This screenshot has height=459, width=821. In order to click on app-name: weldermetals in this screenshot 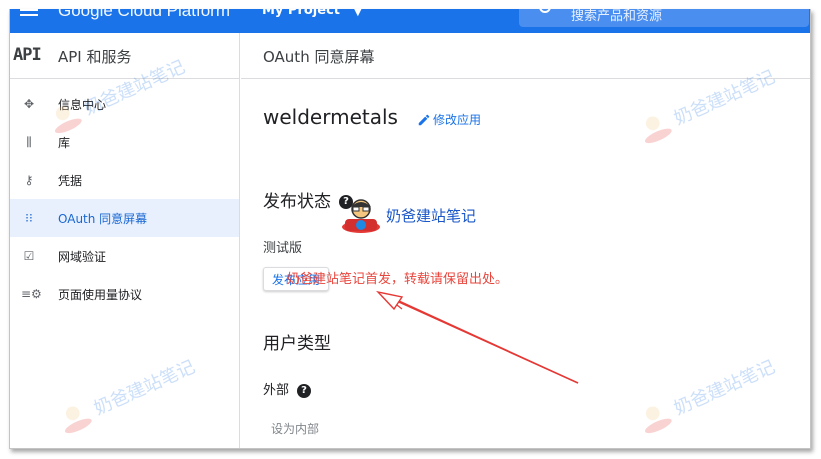, I will do `click(330, 117)`.